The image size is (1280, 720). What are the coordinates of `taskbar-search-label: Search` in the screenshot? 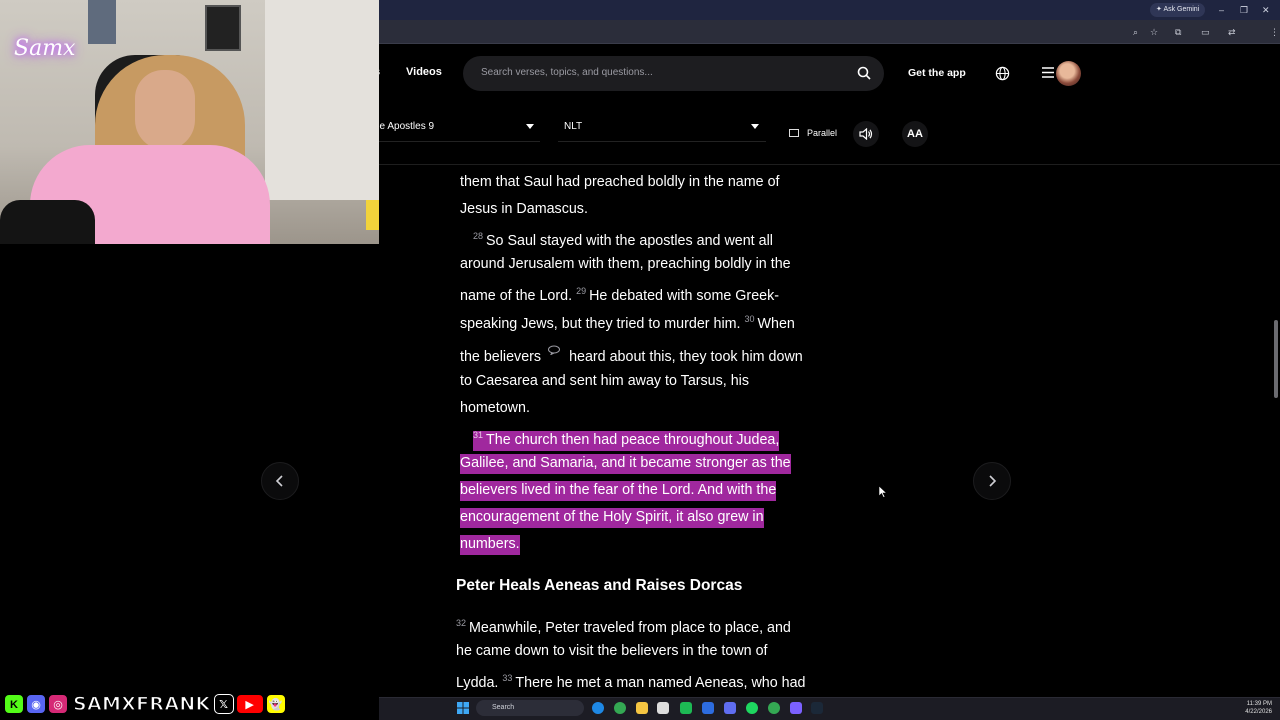 It's located at (503, 707).